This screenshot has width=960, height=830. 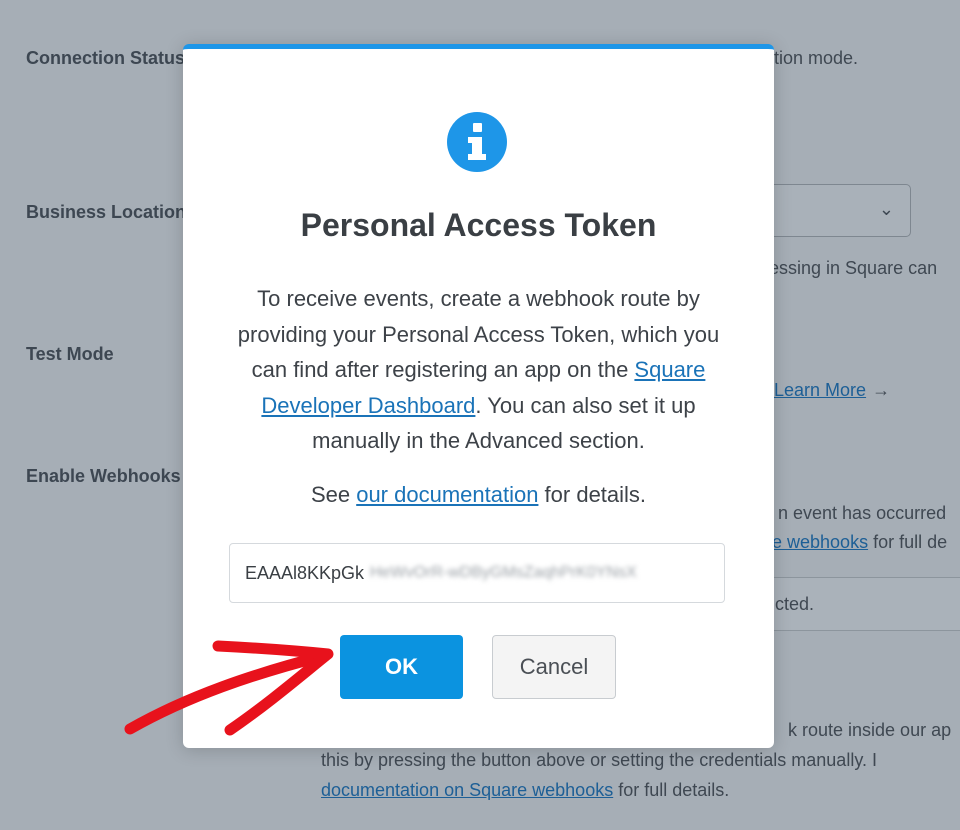 What do you see at coordinates (835, 210) in the screenshot?
I see `business-location-select: ⌄` at bounding box center [835, 210].